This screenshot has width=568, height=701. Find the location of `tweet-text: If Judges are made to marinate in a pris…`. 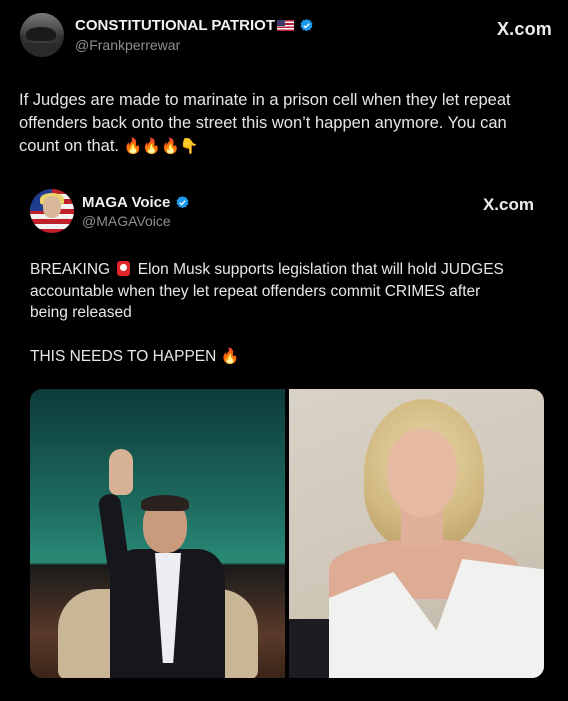

tweet-text: If Judges are made to marinate in a pris… is located at coordinates (279, 123).